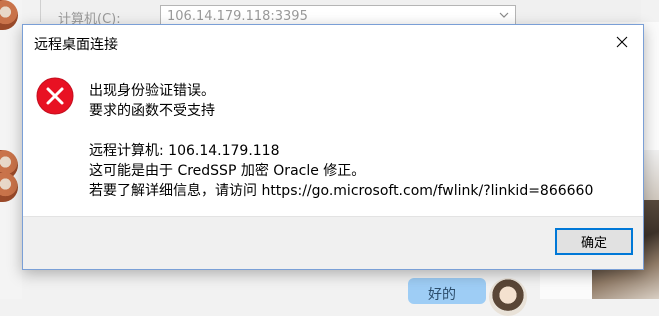 The width and height of the screenshot is (659, 316). I want to click on computer-value: 106.14.179.118:3395, so click(237, 16).